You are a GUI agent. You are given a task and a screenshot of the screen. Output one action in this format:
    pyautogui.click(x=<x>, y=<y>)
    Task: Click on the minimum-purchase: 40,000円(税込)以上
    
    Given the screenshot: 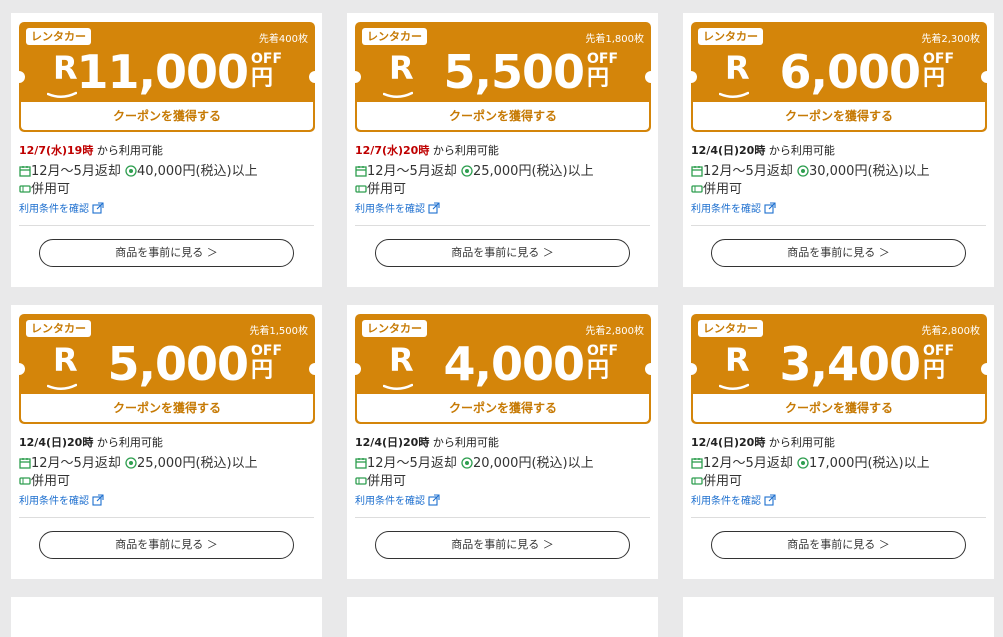 What is the action you would take?
    pyautogui.click(x=197, y=171)
    